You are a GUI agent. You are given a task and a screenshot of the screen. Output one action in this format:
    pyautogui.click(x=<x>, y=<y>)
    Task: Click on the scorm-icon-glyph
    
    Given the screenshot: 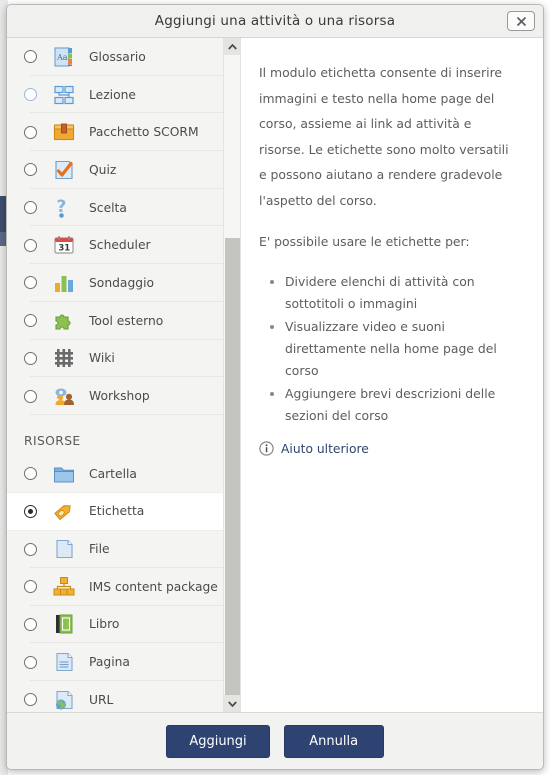 What is the action you would take?
    pyautogui.click(x=64, y=132)
    